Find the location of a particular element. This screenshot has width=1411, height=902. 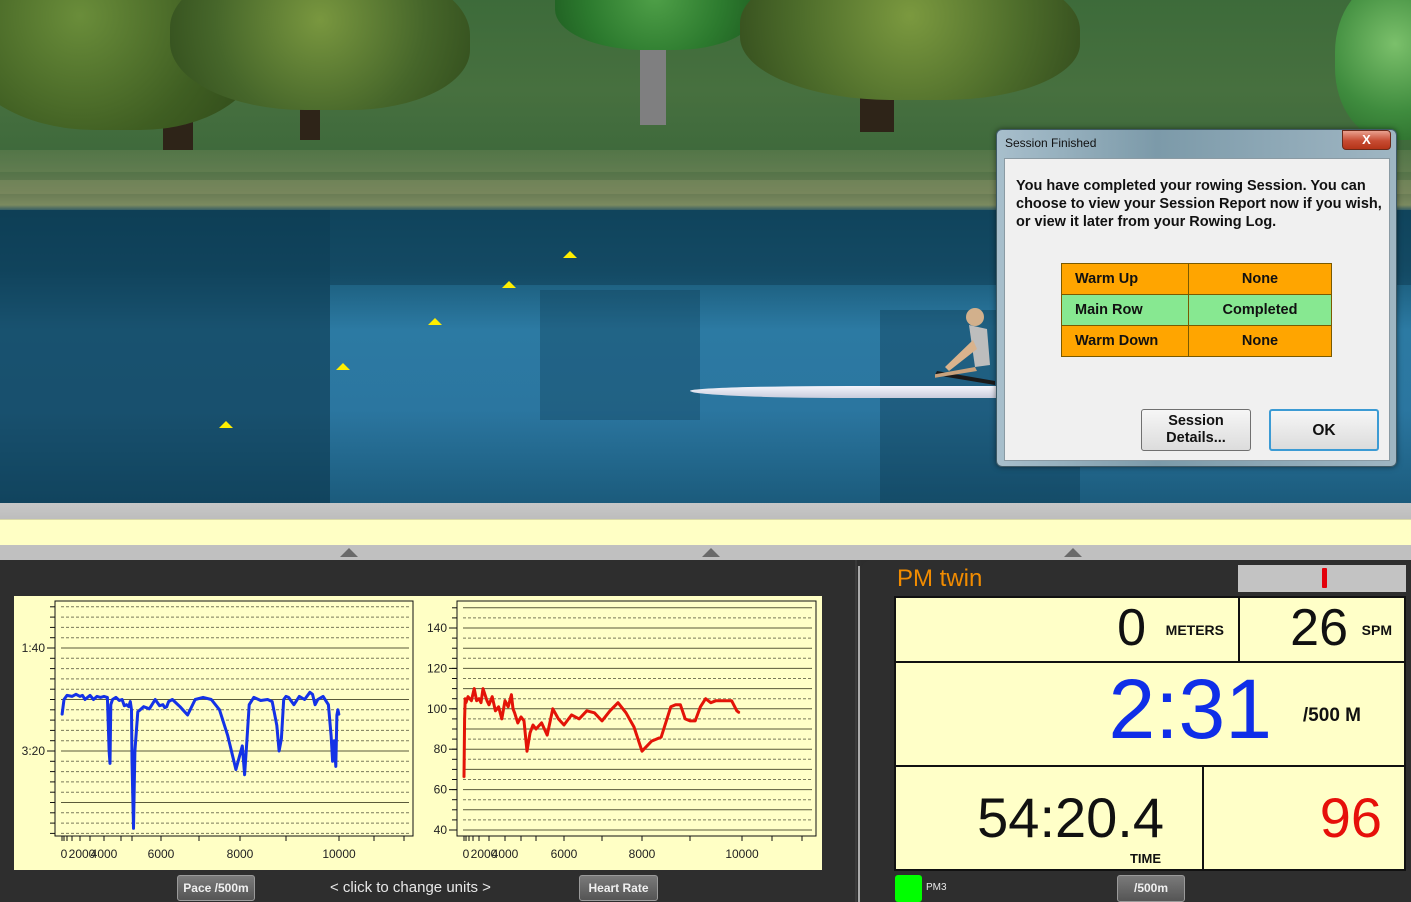

divider-line is located at coordinates (859, 734).